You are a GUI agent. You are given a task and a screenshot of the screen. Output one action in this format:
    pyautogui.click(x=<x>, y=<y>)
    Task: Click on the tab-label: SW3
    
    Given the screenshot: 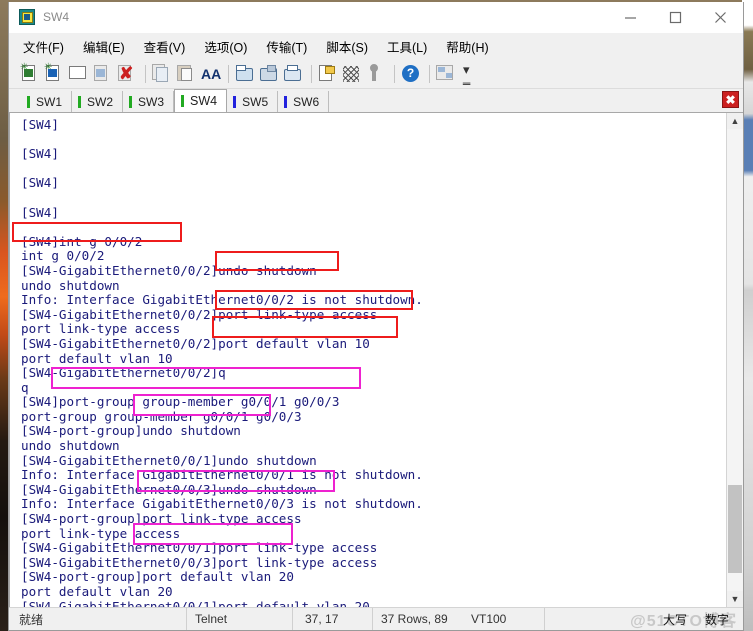 What is the action you would take?
    pyautogui.click(x=151, y=101)
    